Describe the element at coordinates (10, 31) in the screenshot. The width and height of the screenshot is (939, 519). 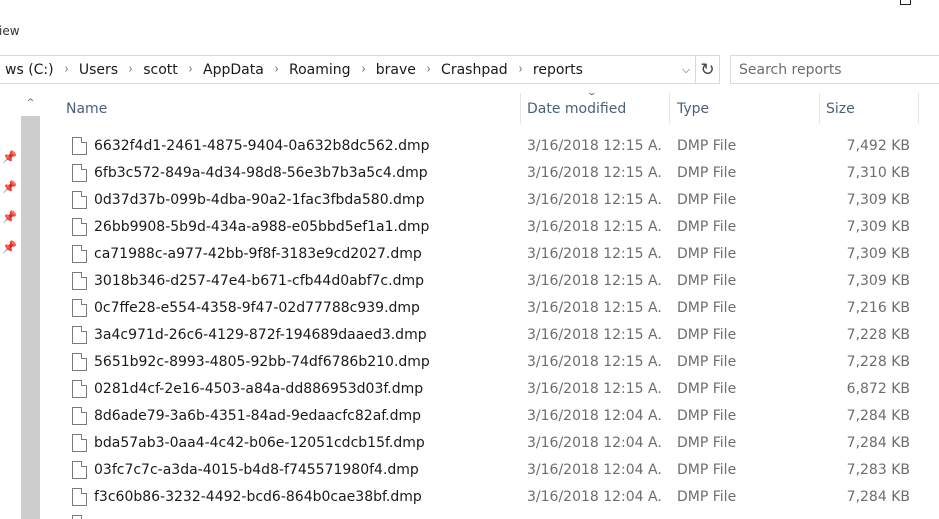
I see `ribbon-tab-view: iew` at that location.